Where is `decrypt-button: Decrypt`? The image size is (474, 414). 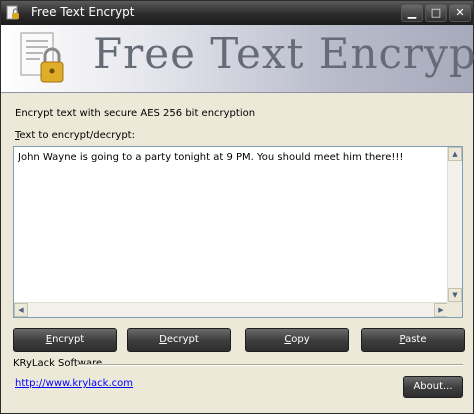
decrypt-button: Decrypt is located at coordinates (179, 340).